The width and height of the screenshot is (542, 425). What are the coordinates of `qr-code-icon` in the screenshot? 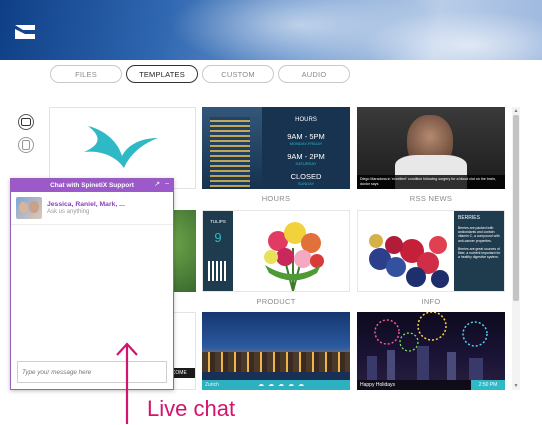 It's located at (218, 271).